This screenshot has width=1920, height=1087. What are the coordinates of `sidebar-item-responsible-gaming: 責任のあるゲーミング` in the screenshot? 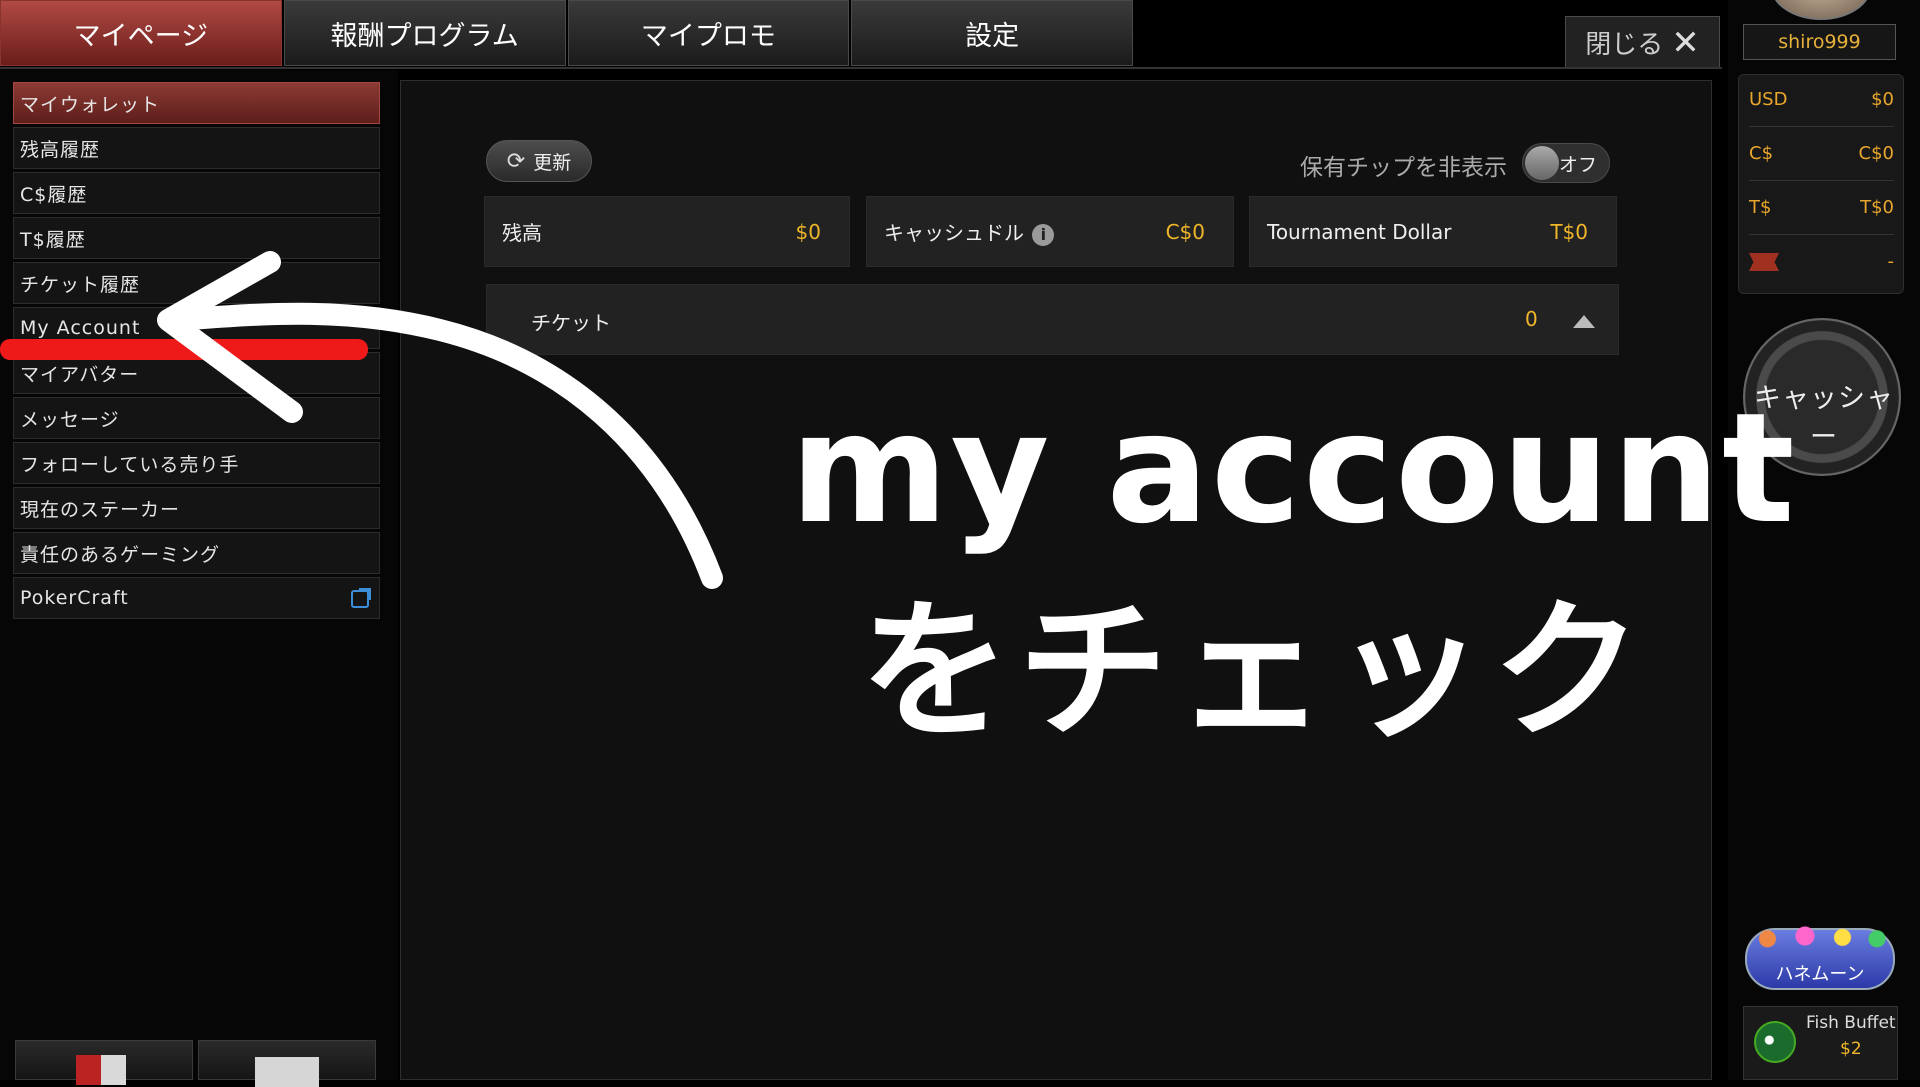 It's located at (196, 553).